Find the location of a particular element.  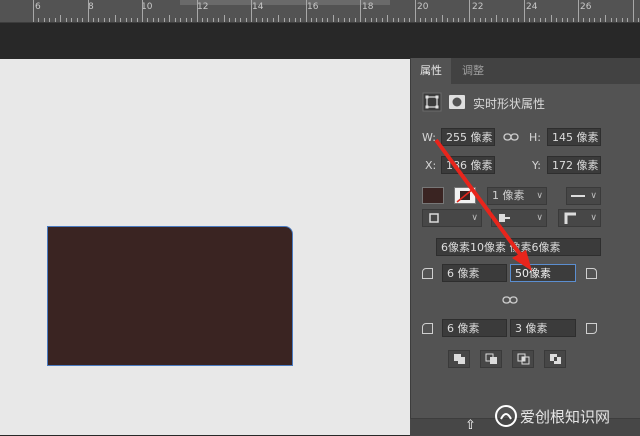

transform-icon is located at coordinates (432, 102).